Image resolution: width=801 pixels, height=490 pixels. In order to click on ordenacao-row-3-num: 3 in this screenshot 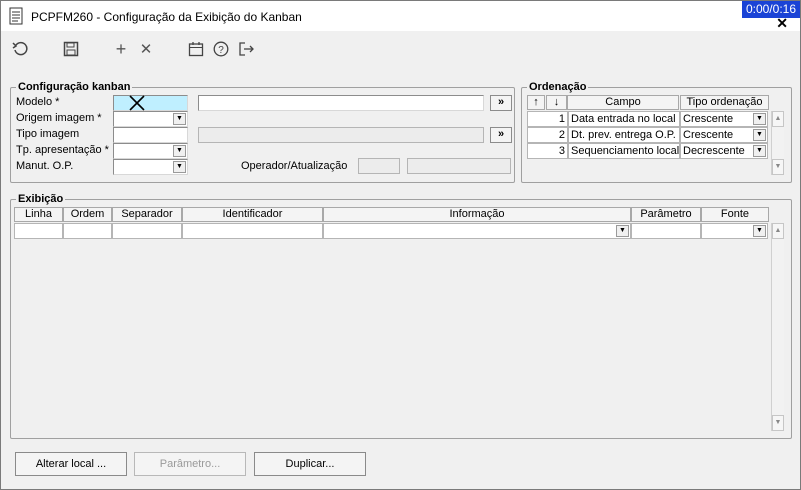, I will do `click(547, 151)`.